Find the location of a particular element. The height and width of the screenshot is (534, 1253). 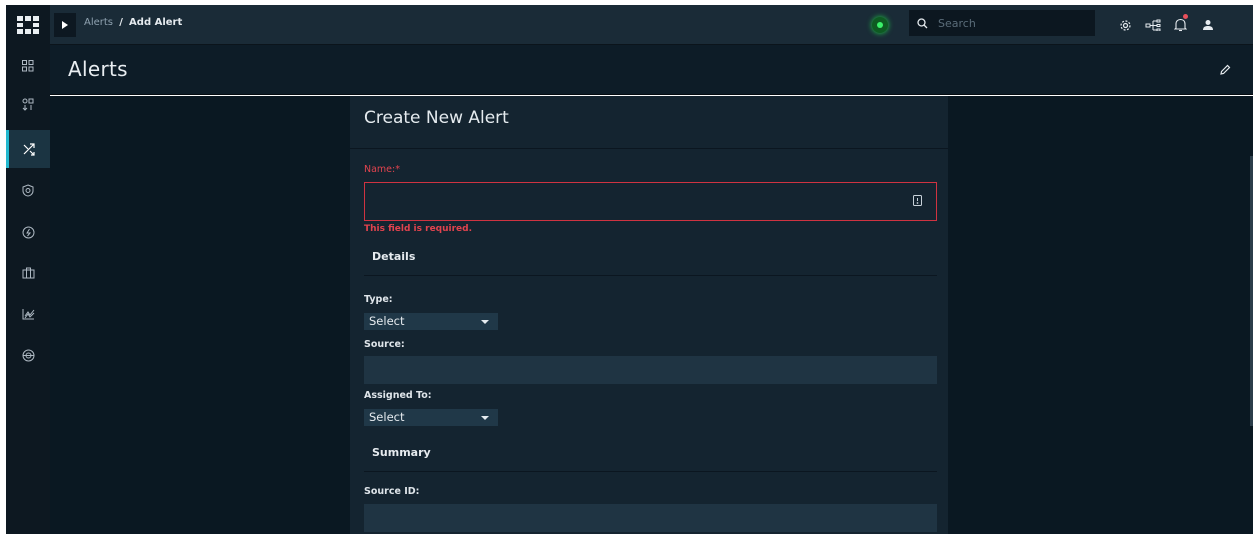

shield-icon is located at coordinates (28, 190).